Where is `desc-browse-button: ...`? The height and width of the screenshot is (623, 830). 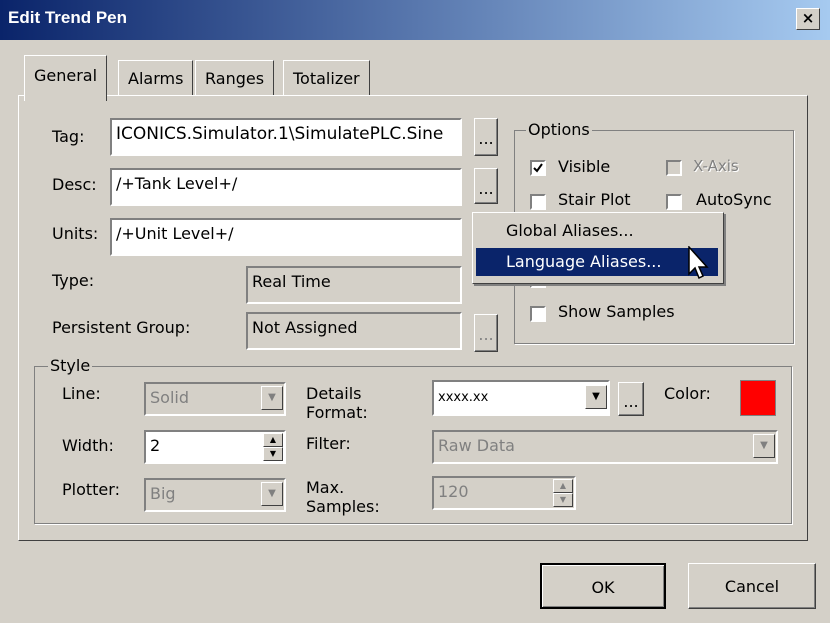
desc-browse-button: ... is located at coordinates (486, 186).